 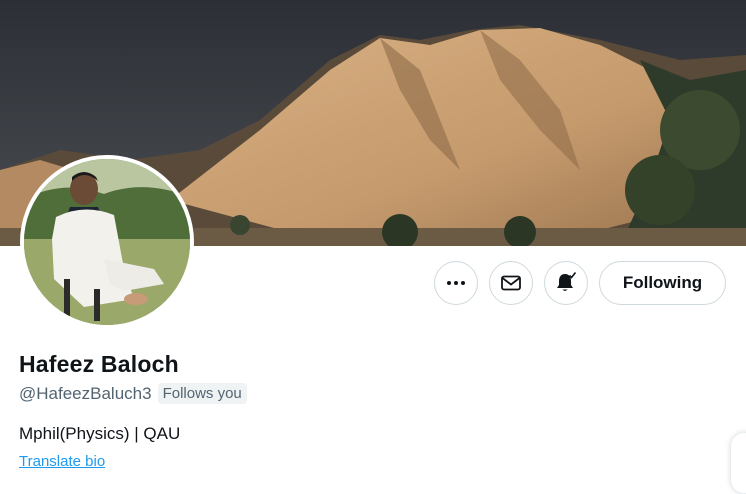 I want to click on avatar-photo, so click(x=107, y=242).